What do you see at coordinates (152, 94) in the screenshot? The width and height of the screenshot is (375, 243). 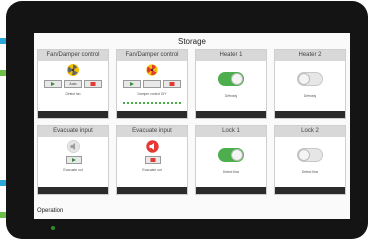 I see `card-caption: Damper control DIY` at bounding box center [152, 94].